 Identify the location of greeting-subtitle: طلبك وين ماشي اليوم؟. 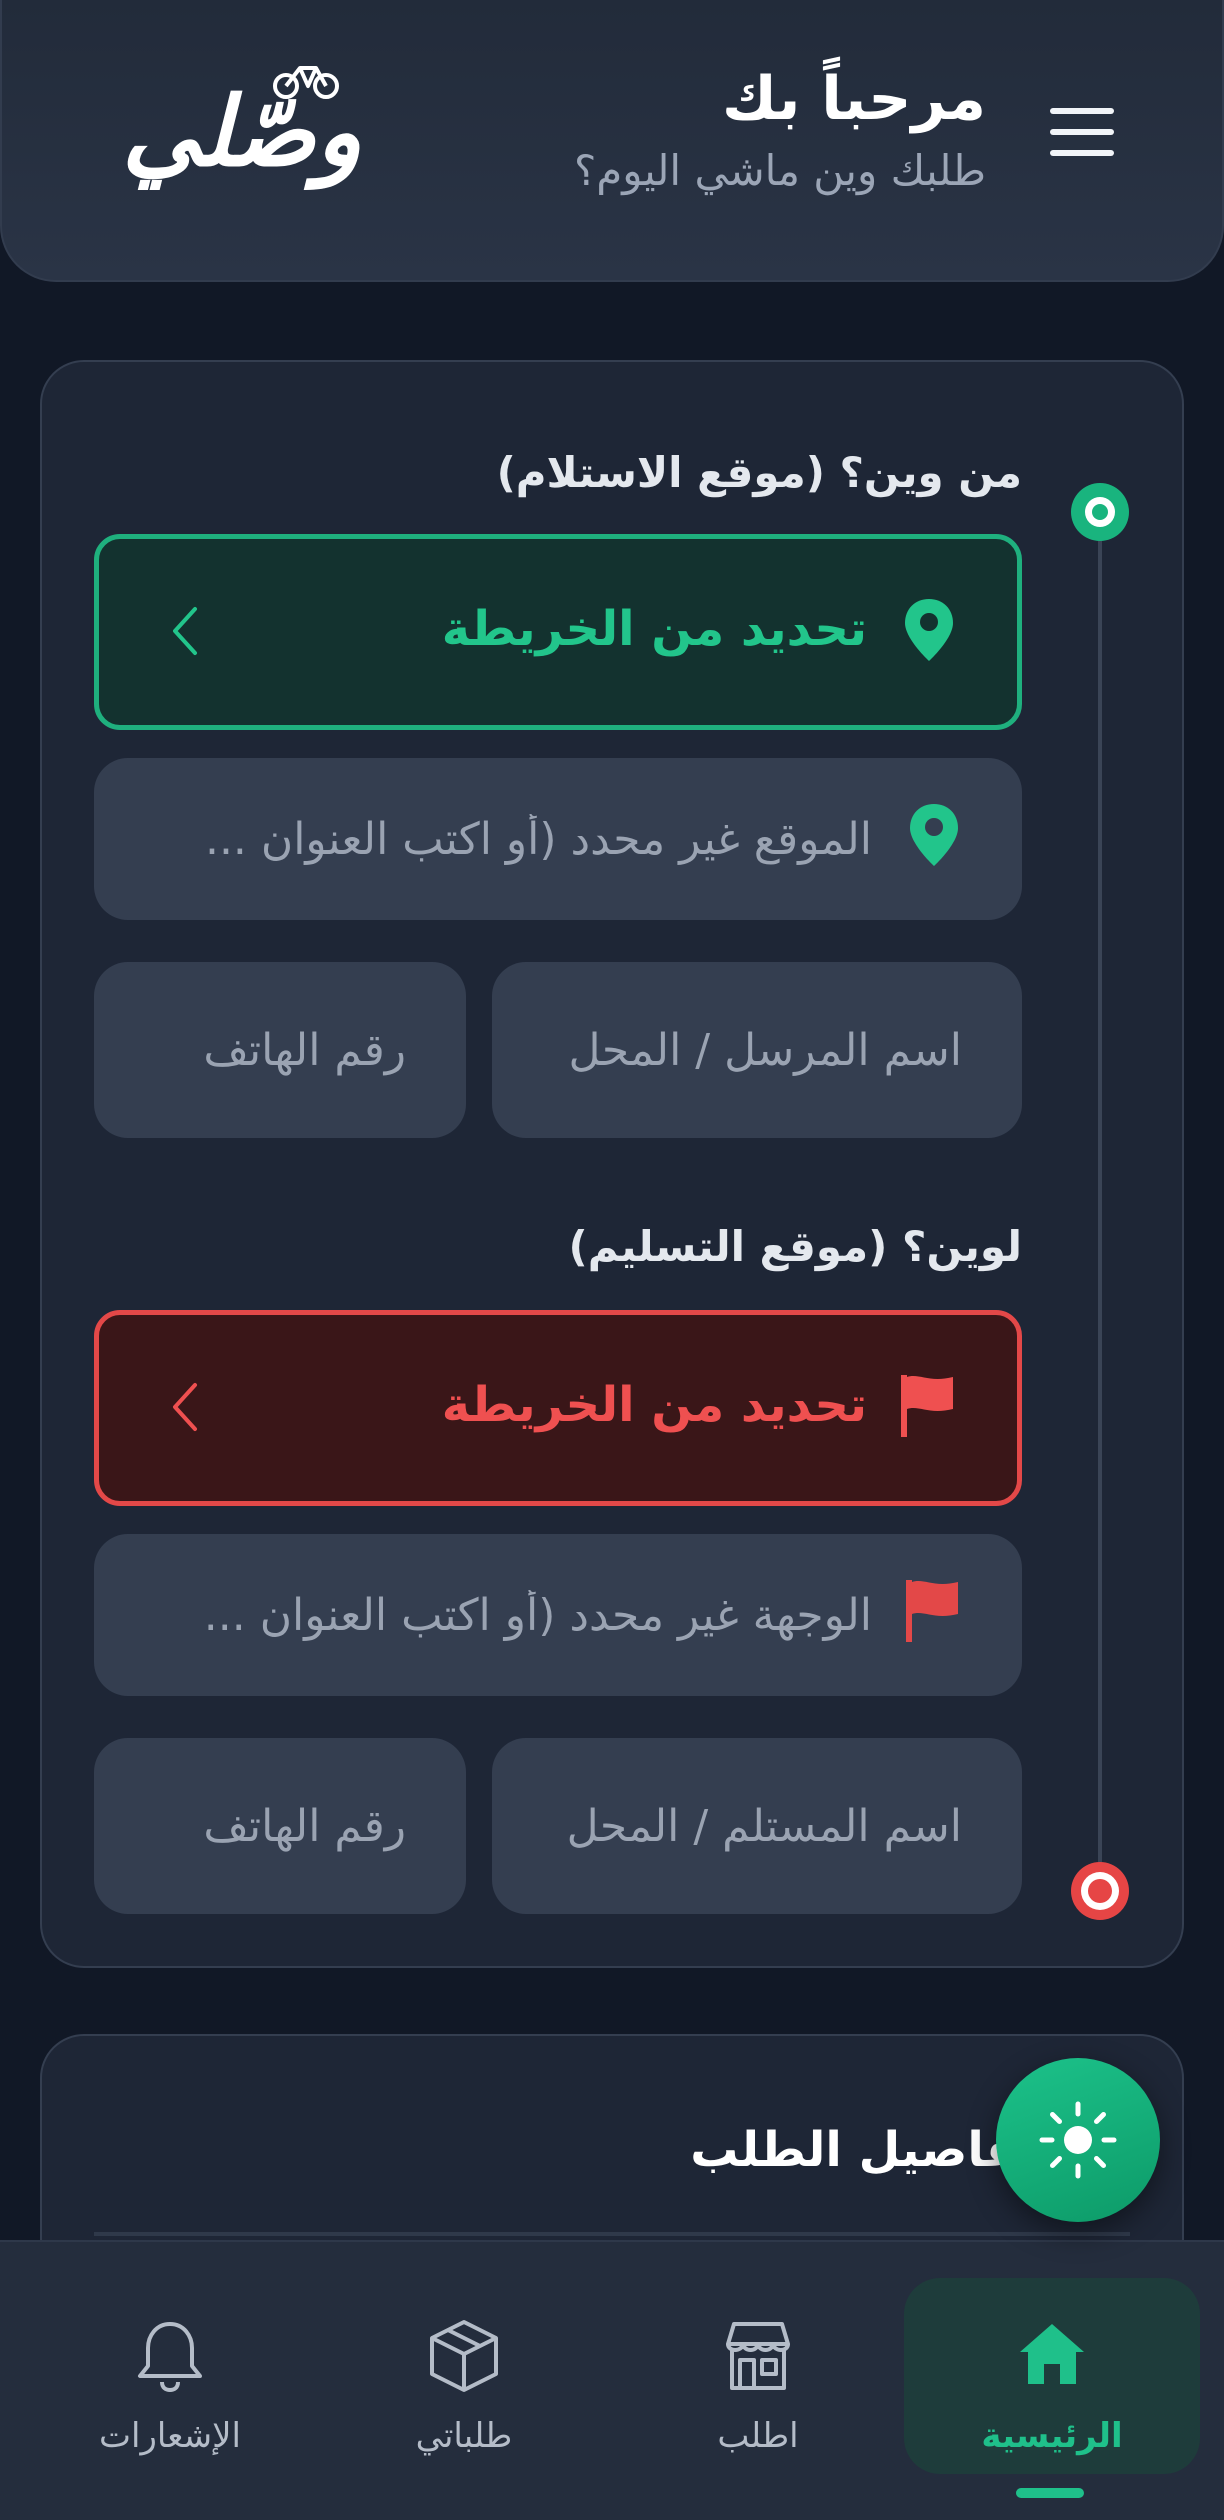
(779, 170).